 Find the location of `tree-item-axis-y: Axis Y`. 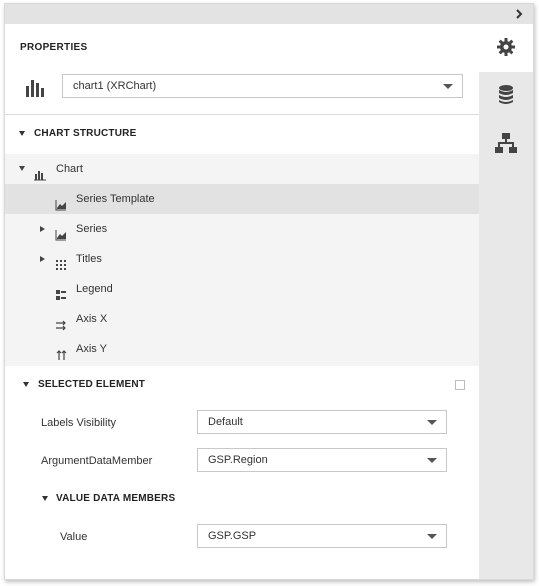

tree-item-axis-y: Axis Y is located at coordinates (242, 349).